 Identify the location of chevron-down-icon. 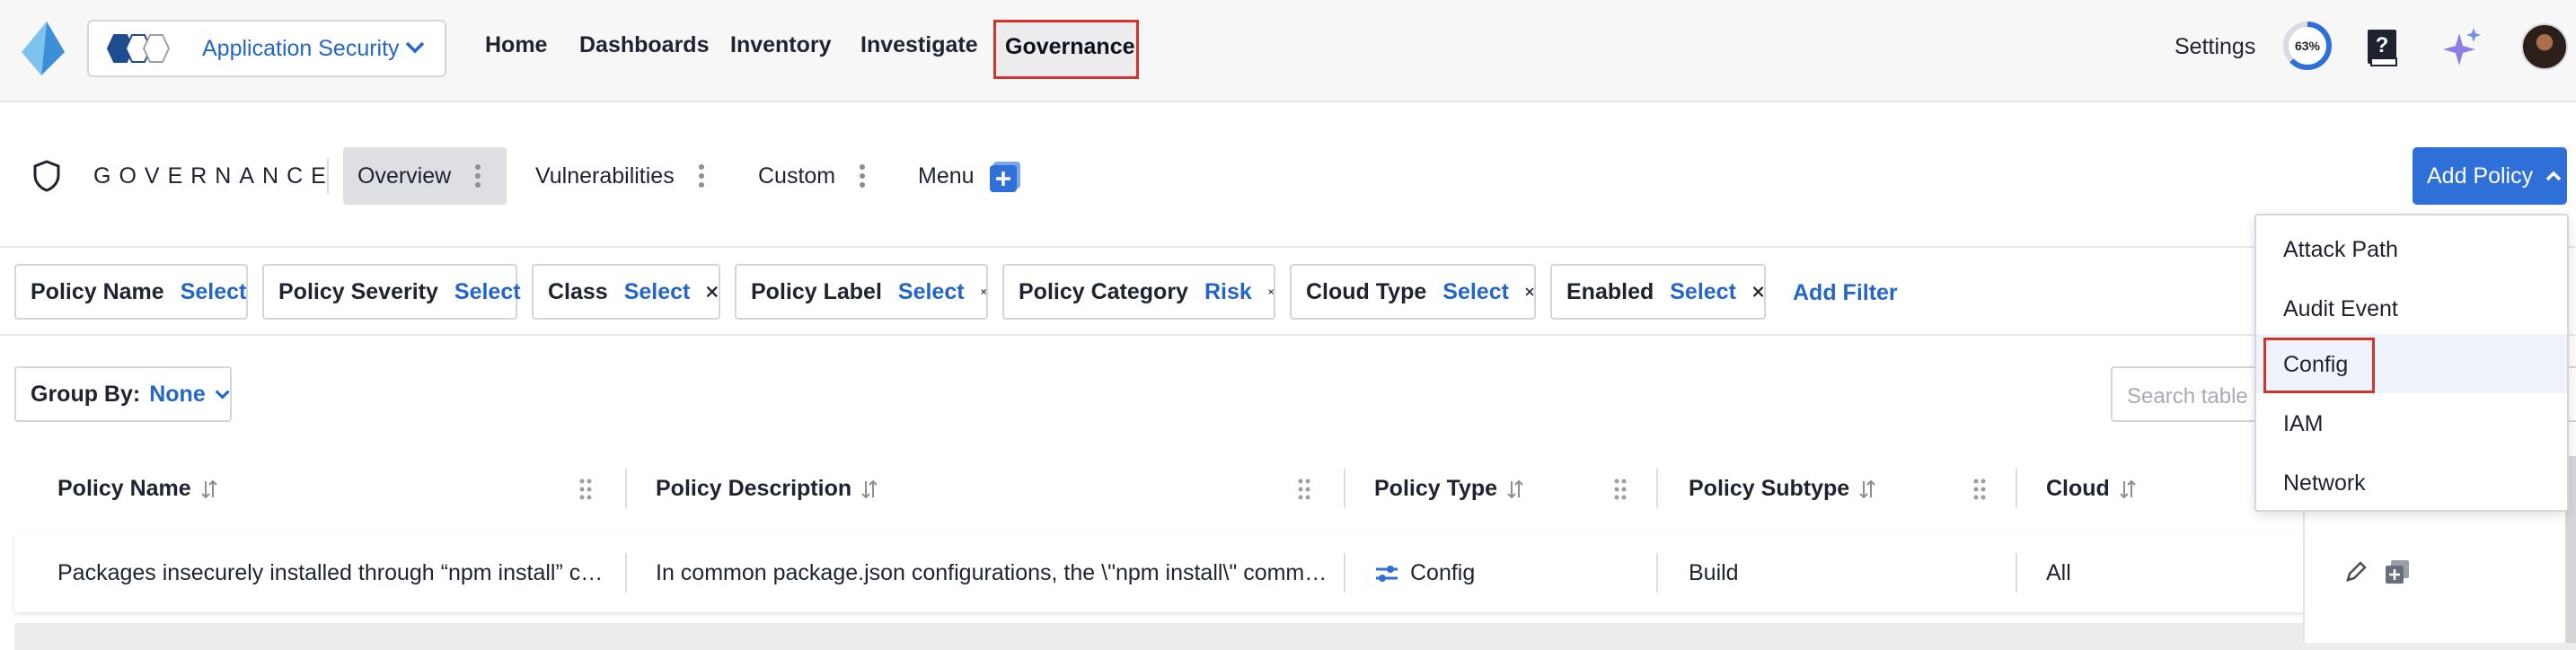
(415, 48).